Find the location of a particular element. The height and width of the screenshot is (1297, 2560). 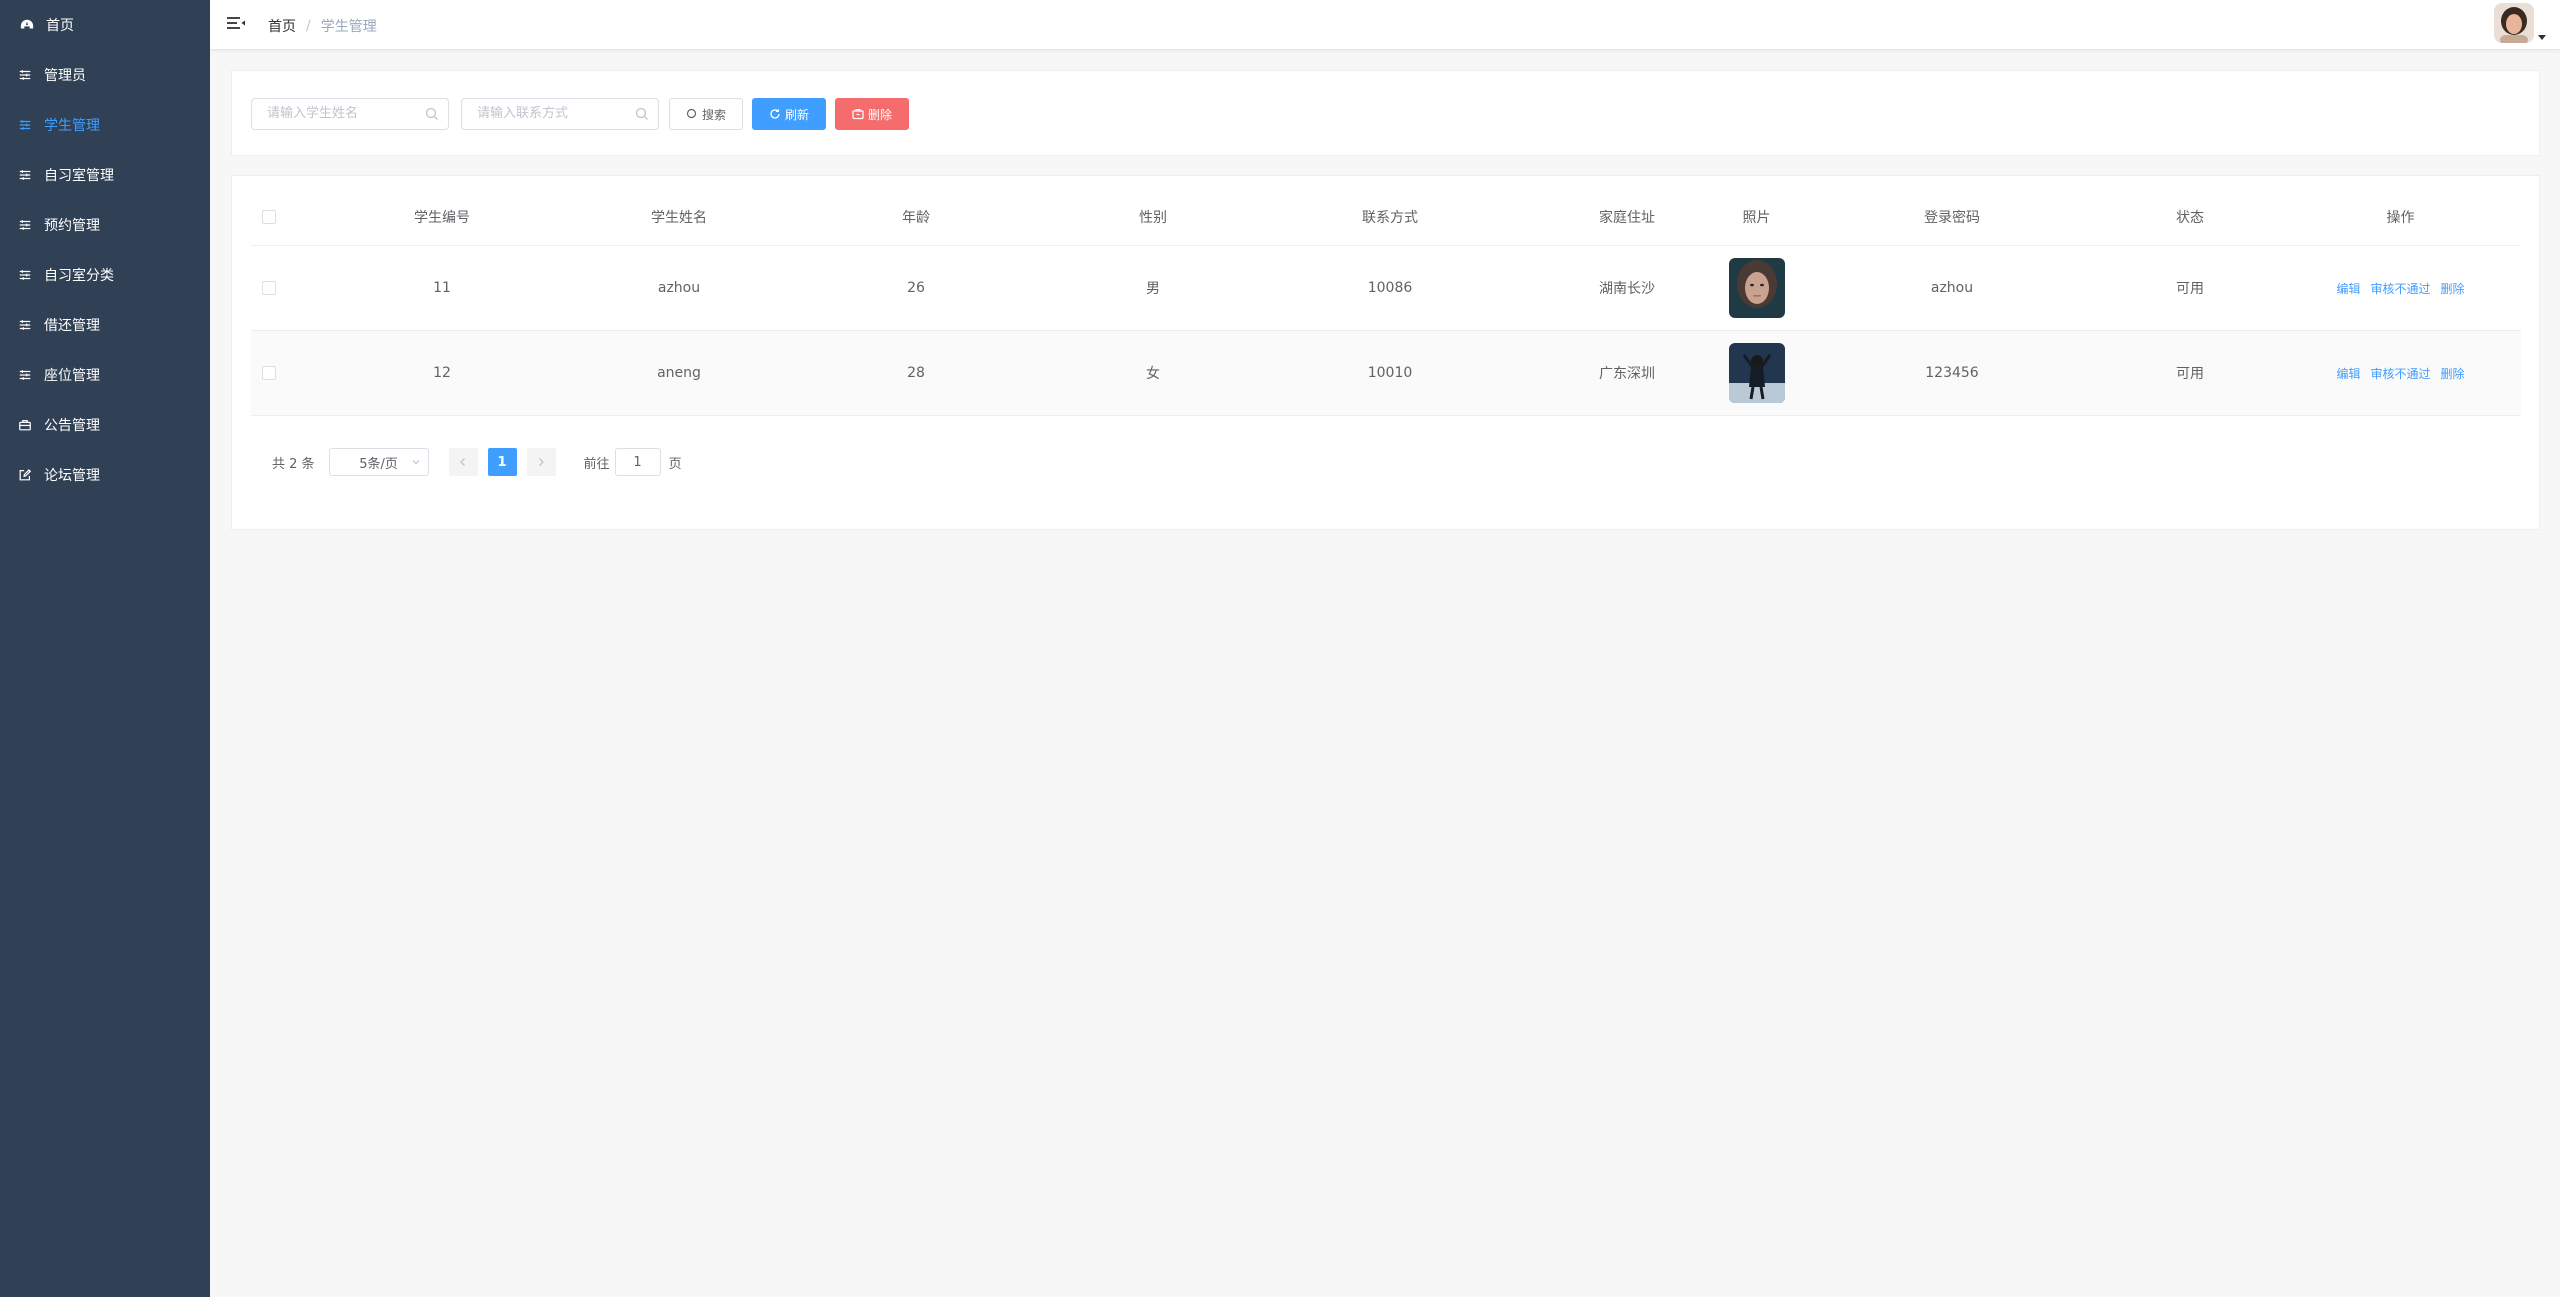

sidebar-item-label: 管理员 is located at coordinates (65, 76).